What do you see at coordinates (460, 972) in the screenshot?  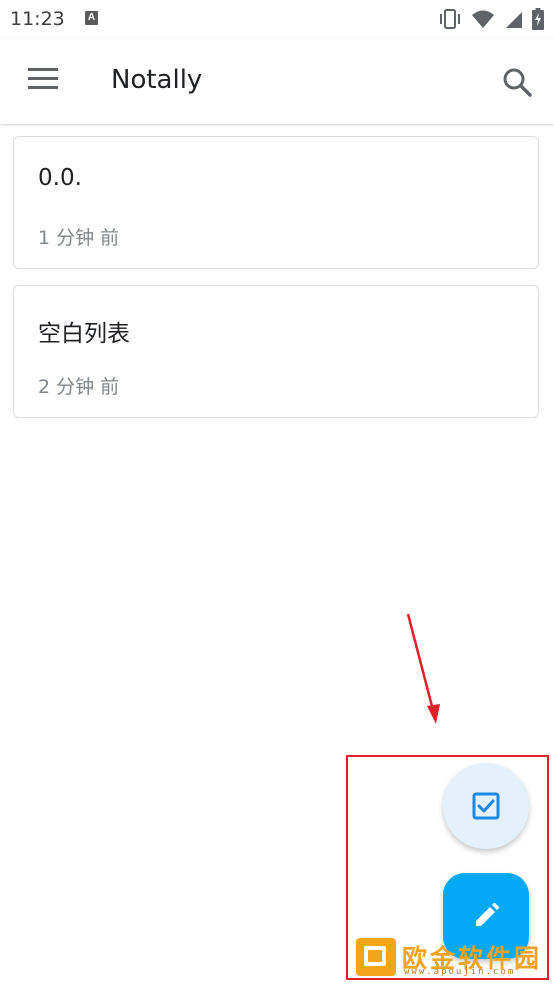 I see `watermark-url: www.apoujin.com` at bounding box center [460, 972].